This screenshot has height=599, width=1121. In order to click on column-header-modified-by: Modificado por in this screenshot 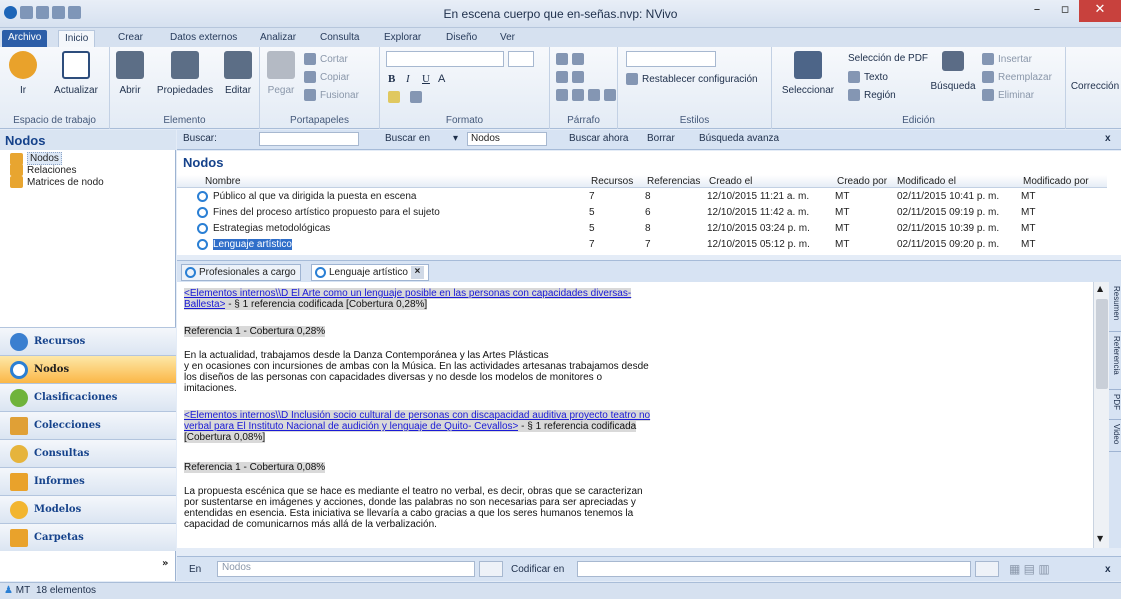, I will do `click(1056, 181)`.